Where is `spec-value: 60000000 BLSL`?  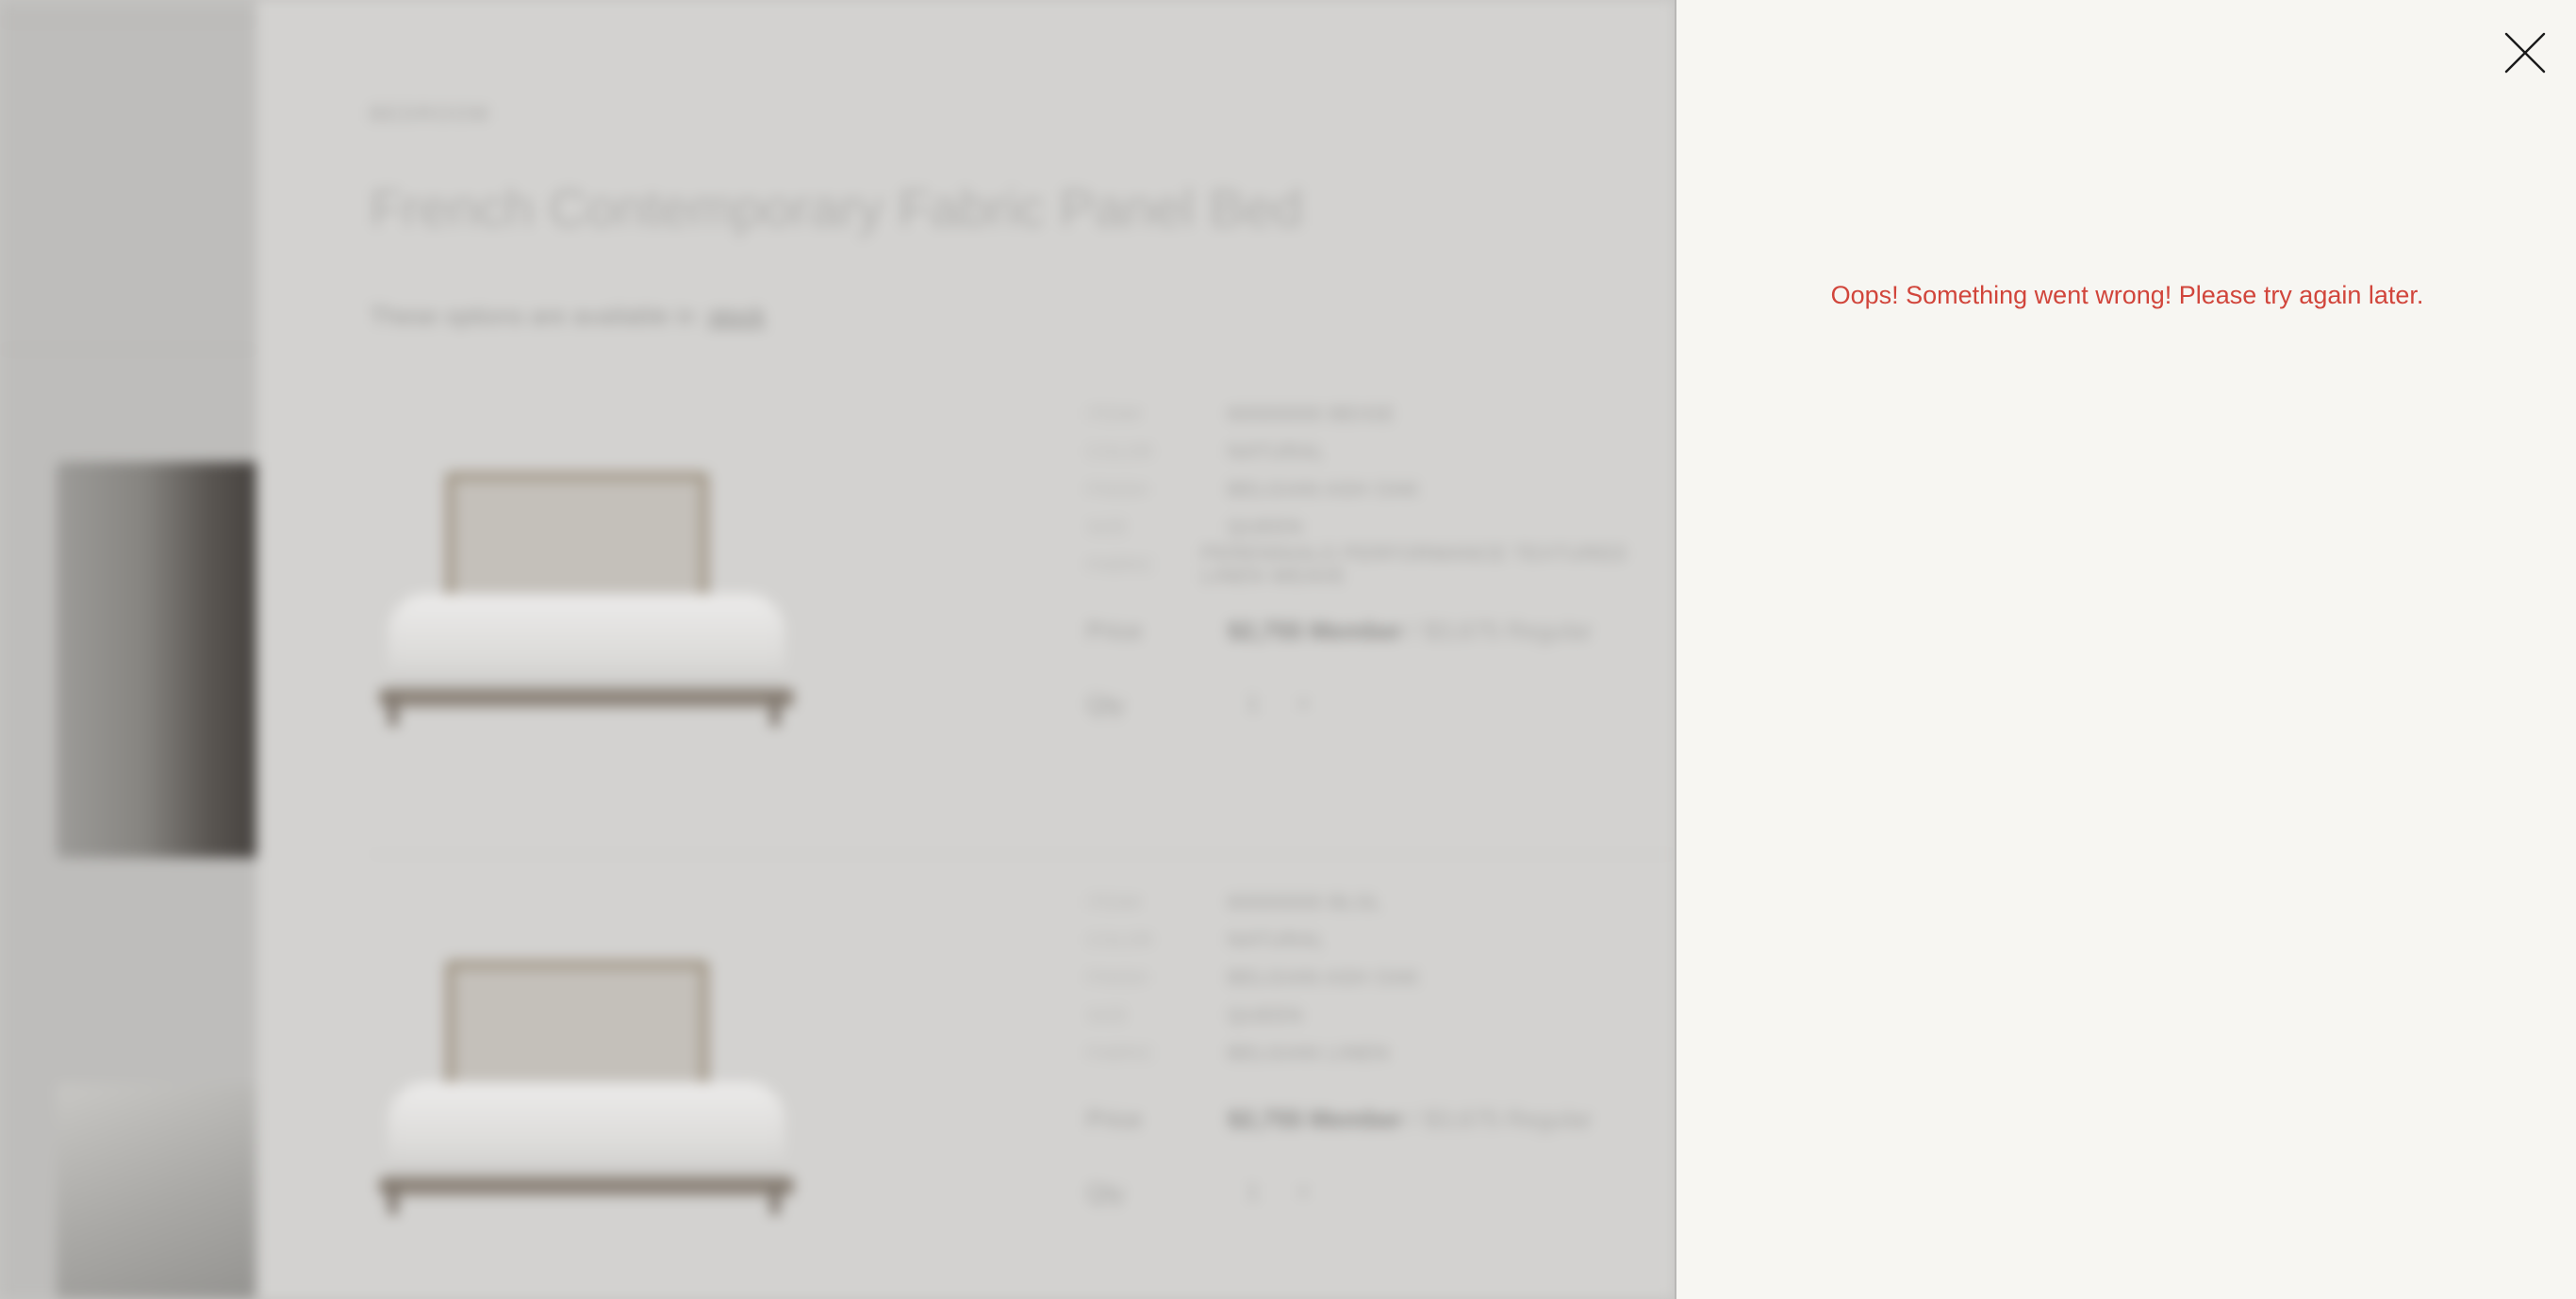 spec-value: 60000000 BLSL is located at coordinates (1305, 902).